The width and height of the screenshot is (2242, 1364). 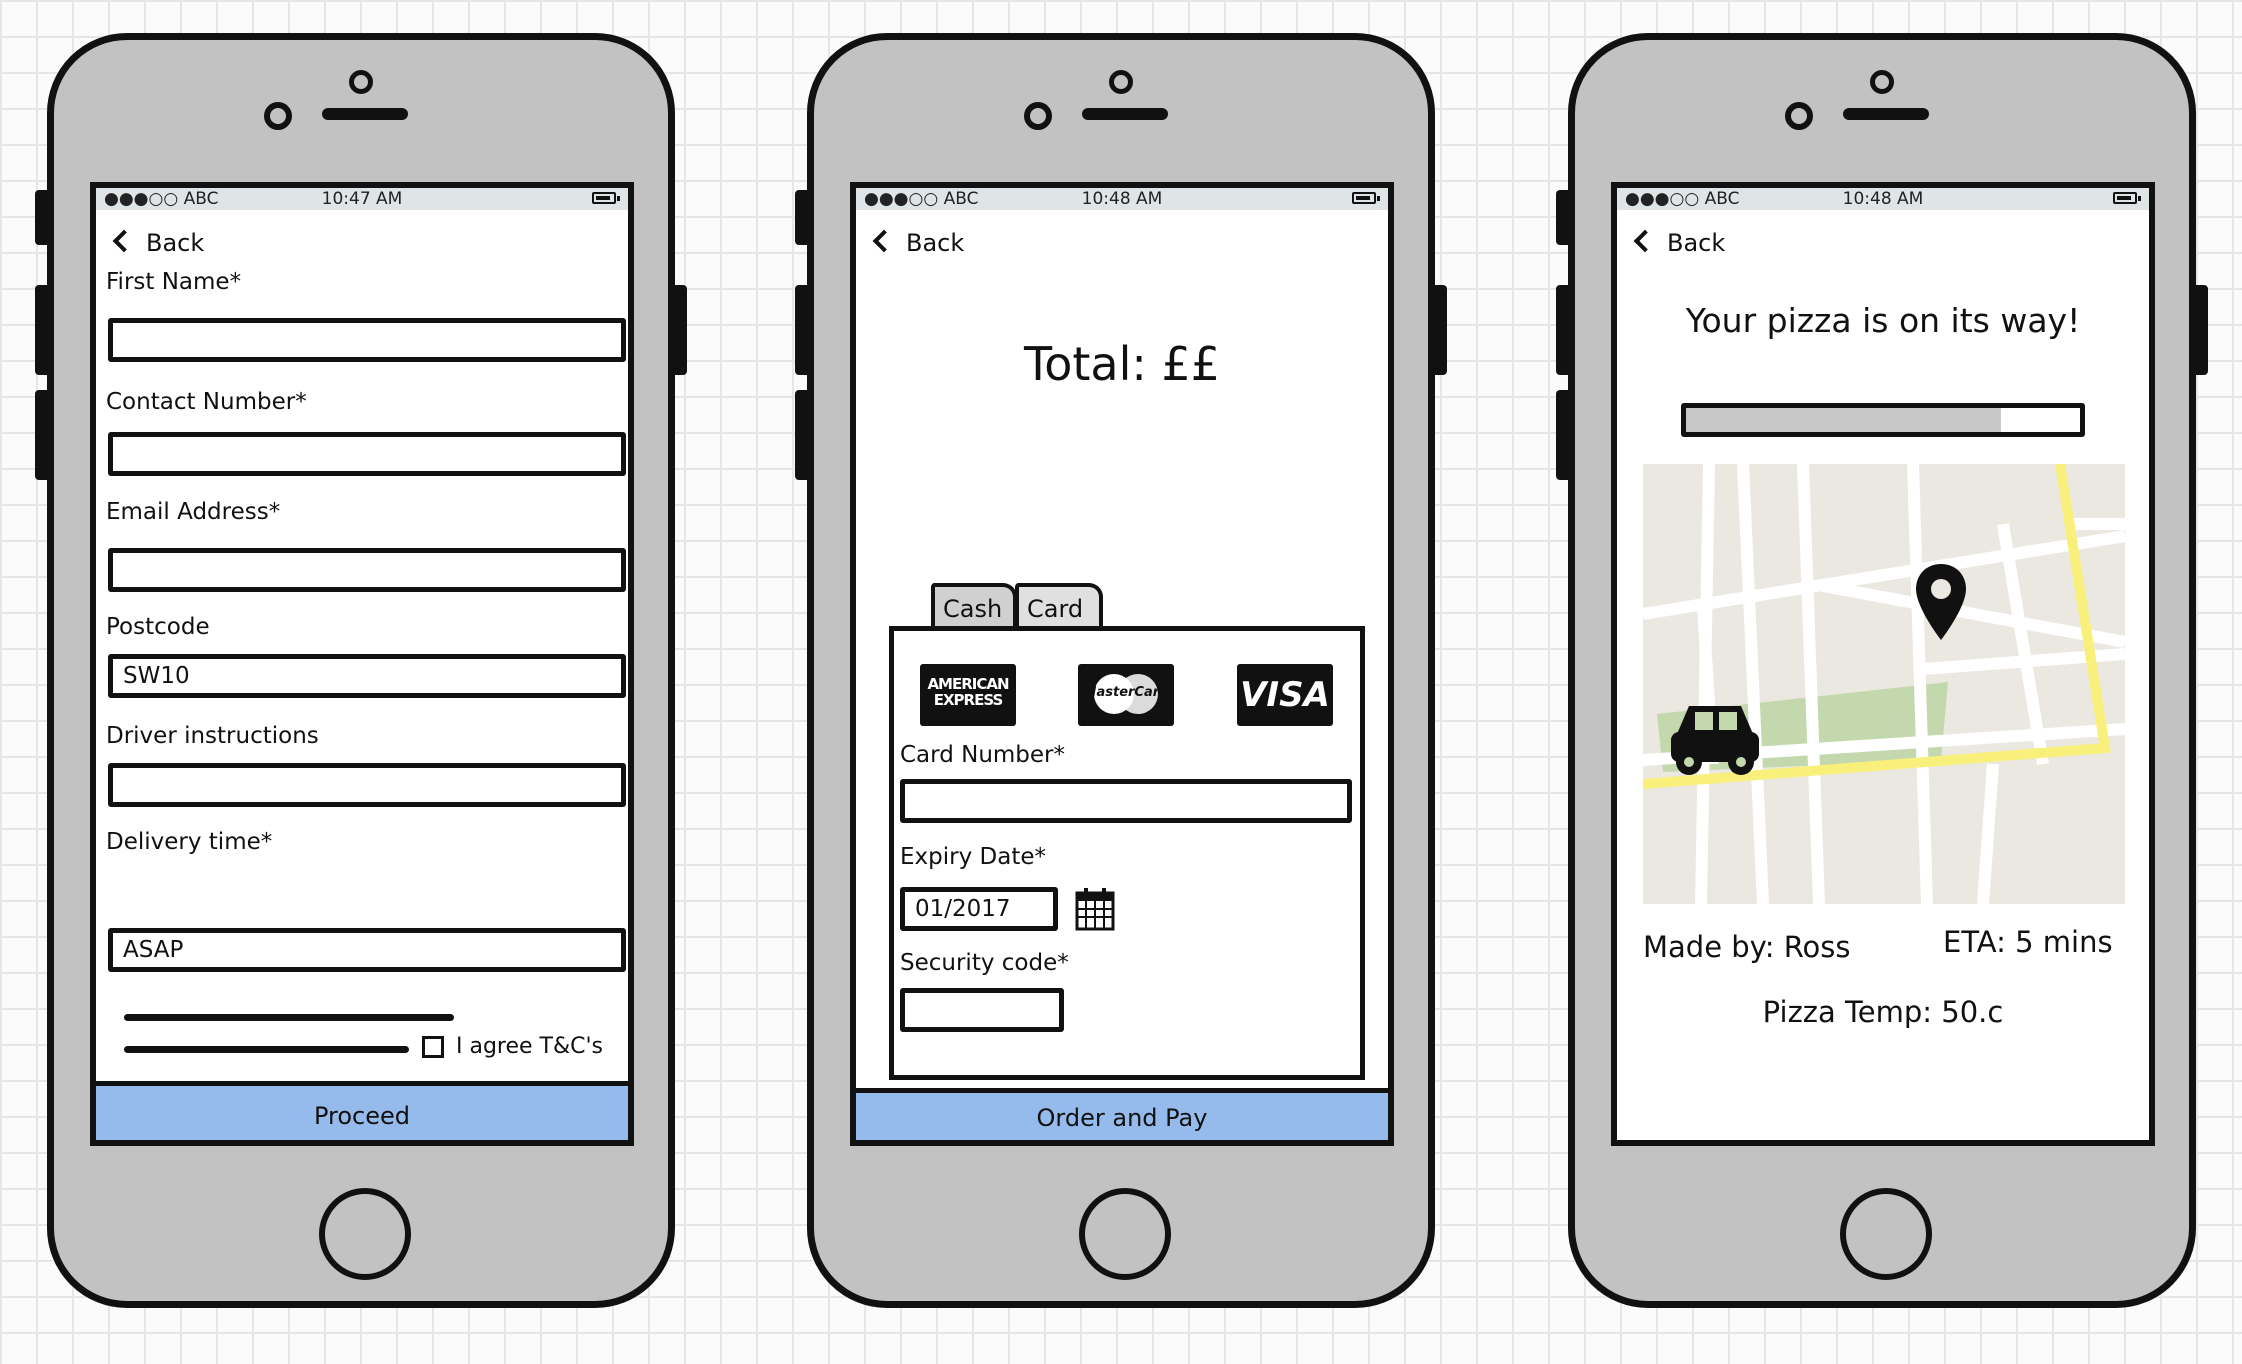 I want to click on first-name-input, so click(x=367, y=340).